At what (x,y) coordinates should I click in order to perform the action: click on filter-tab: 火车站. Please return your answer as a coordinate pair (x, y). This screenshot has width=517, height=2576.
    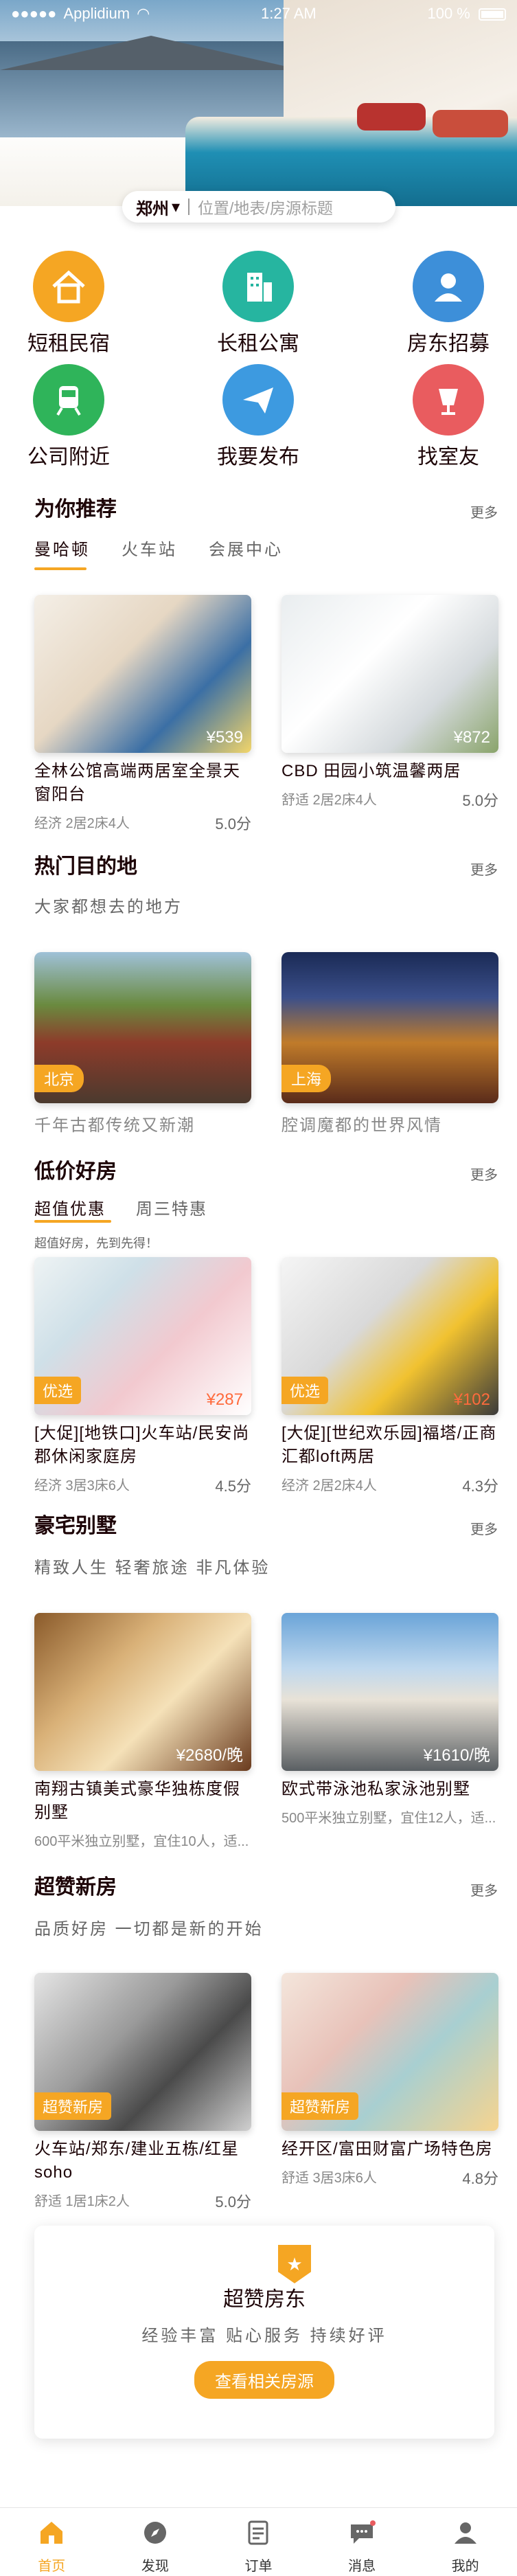
    Looking at the image, I should click on (149, 548).